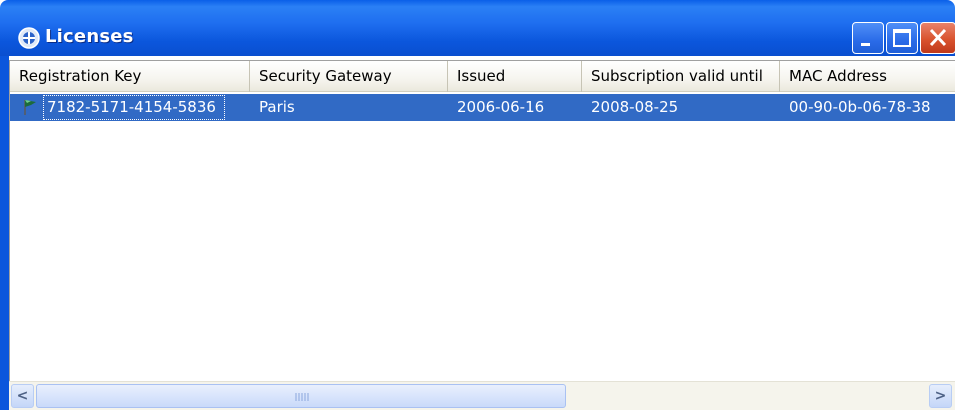 This screenshot has height=410, width=955. Describe the element at coordinates (130, 76) in the screenshot. I see `column-header-registration-key: Registration Key` at that location.